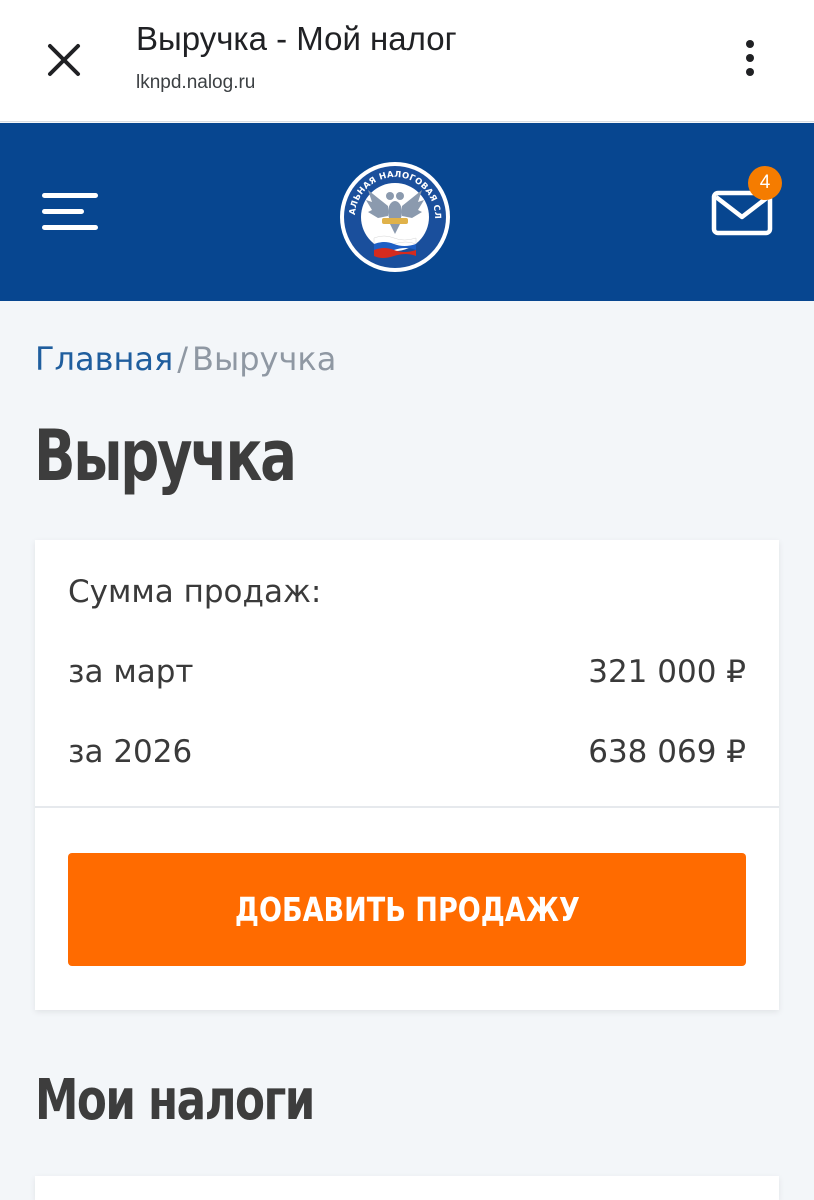 Image resolution: width=814 pixels, height=1200 pixels. I want to click on sales-row-month: за март 321 000 ₽, so click(407, 672).